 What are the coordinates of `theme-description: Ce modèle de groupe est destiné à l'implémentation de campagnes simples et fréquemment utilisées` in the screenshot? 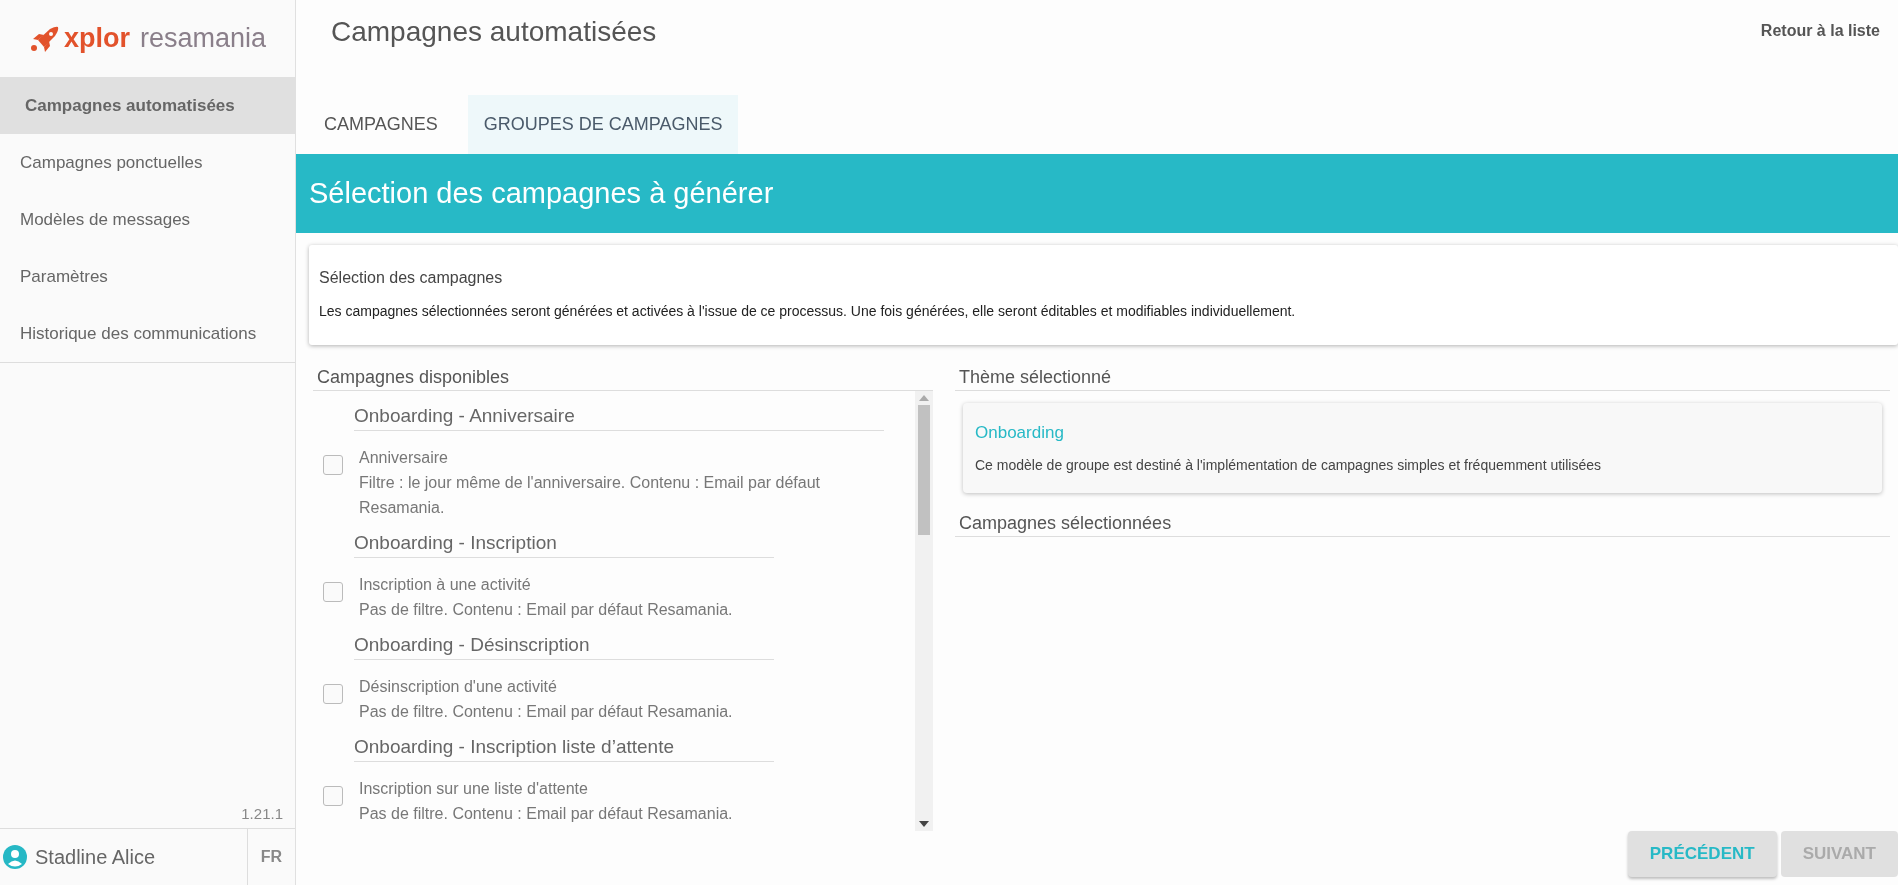 It's located at (1288, 465).